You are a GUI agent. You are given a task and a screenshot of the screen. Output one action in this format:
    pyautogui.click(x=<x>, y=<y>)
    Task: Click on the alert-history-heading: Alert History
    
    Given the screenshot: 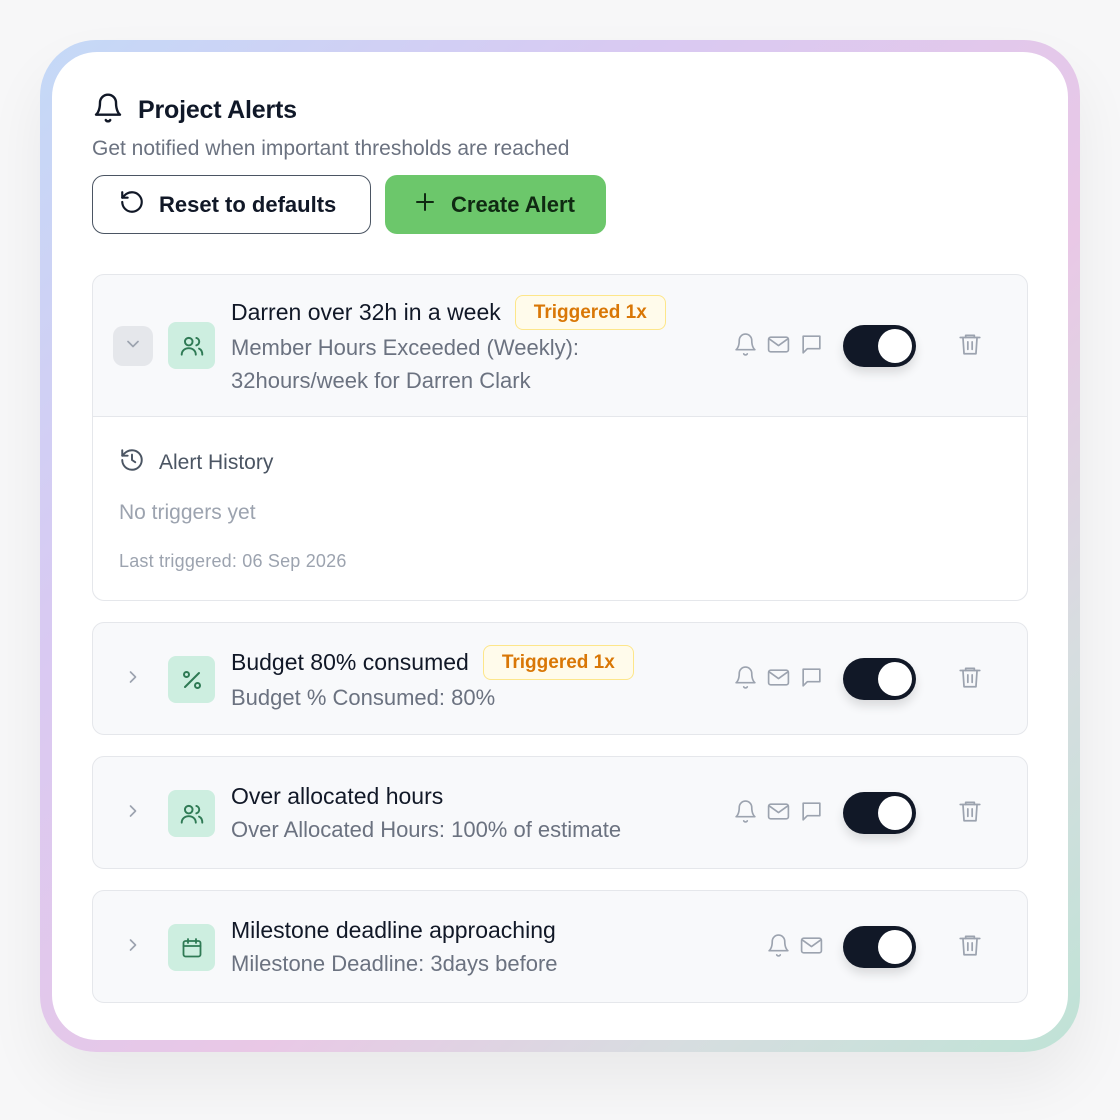 What is the action you would take?
    pyautogui.click(x=196, y=463)
    